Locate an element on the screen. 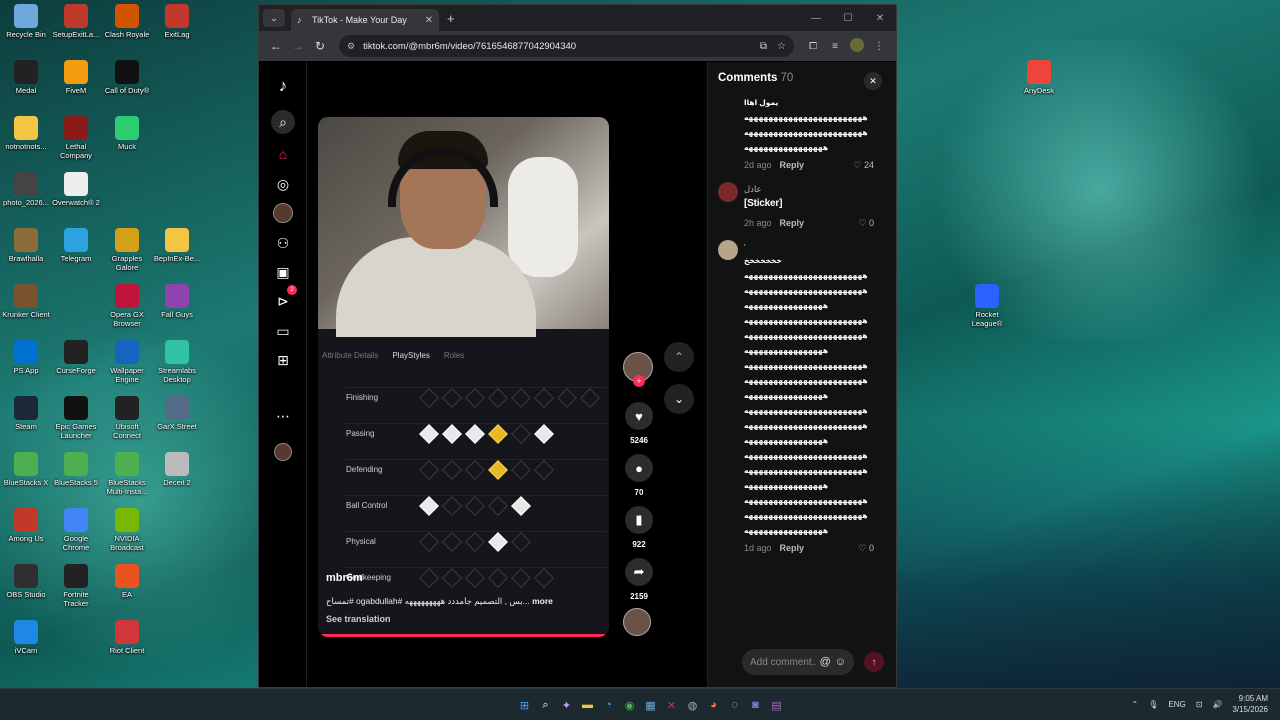 This screenshot has width=1280, height=720. mention-at-icon: @ is located at coordinates (825, 662).